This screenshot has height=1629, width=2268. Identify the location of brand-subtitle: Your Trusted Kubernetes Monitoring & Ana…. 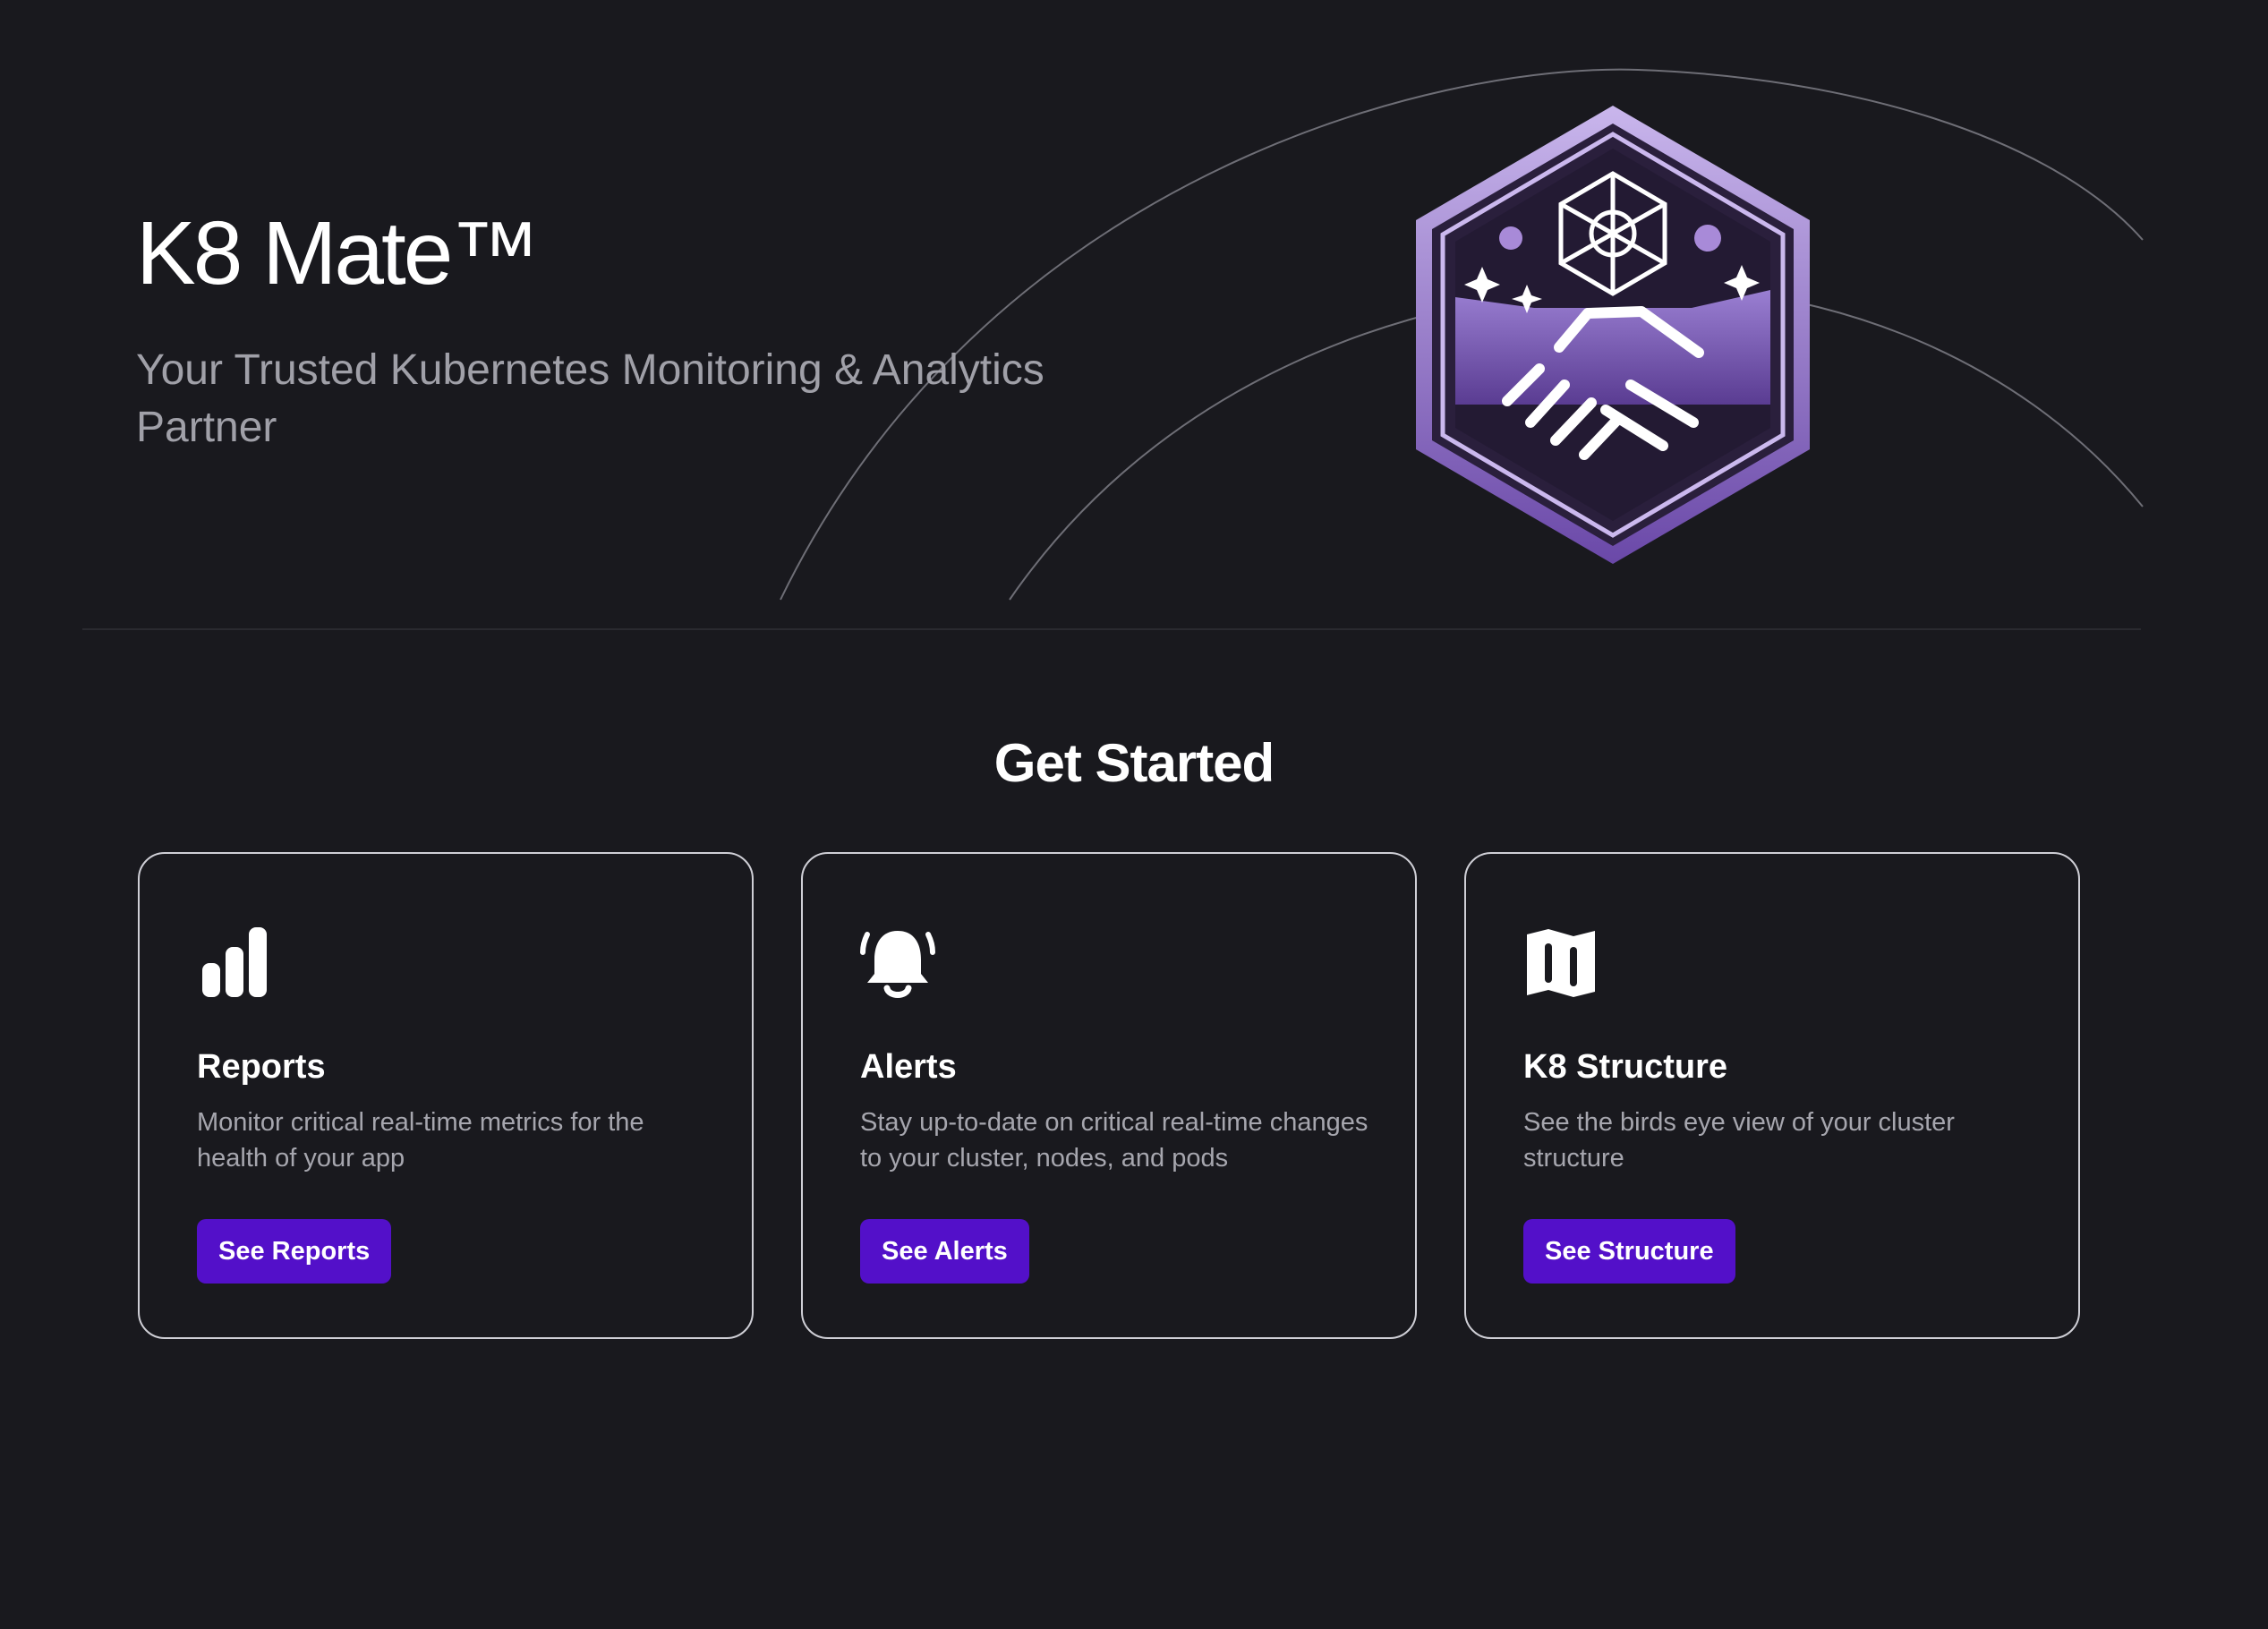
(590, 399).